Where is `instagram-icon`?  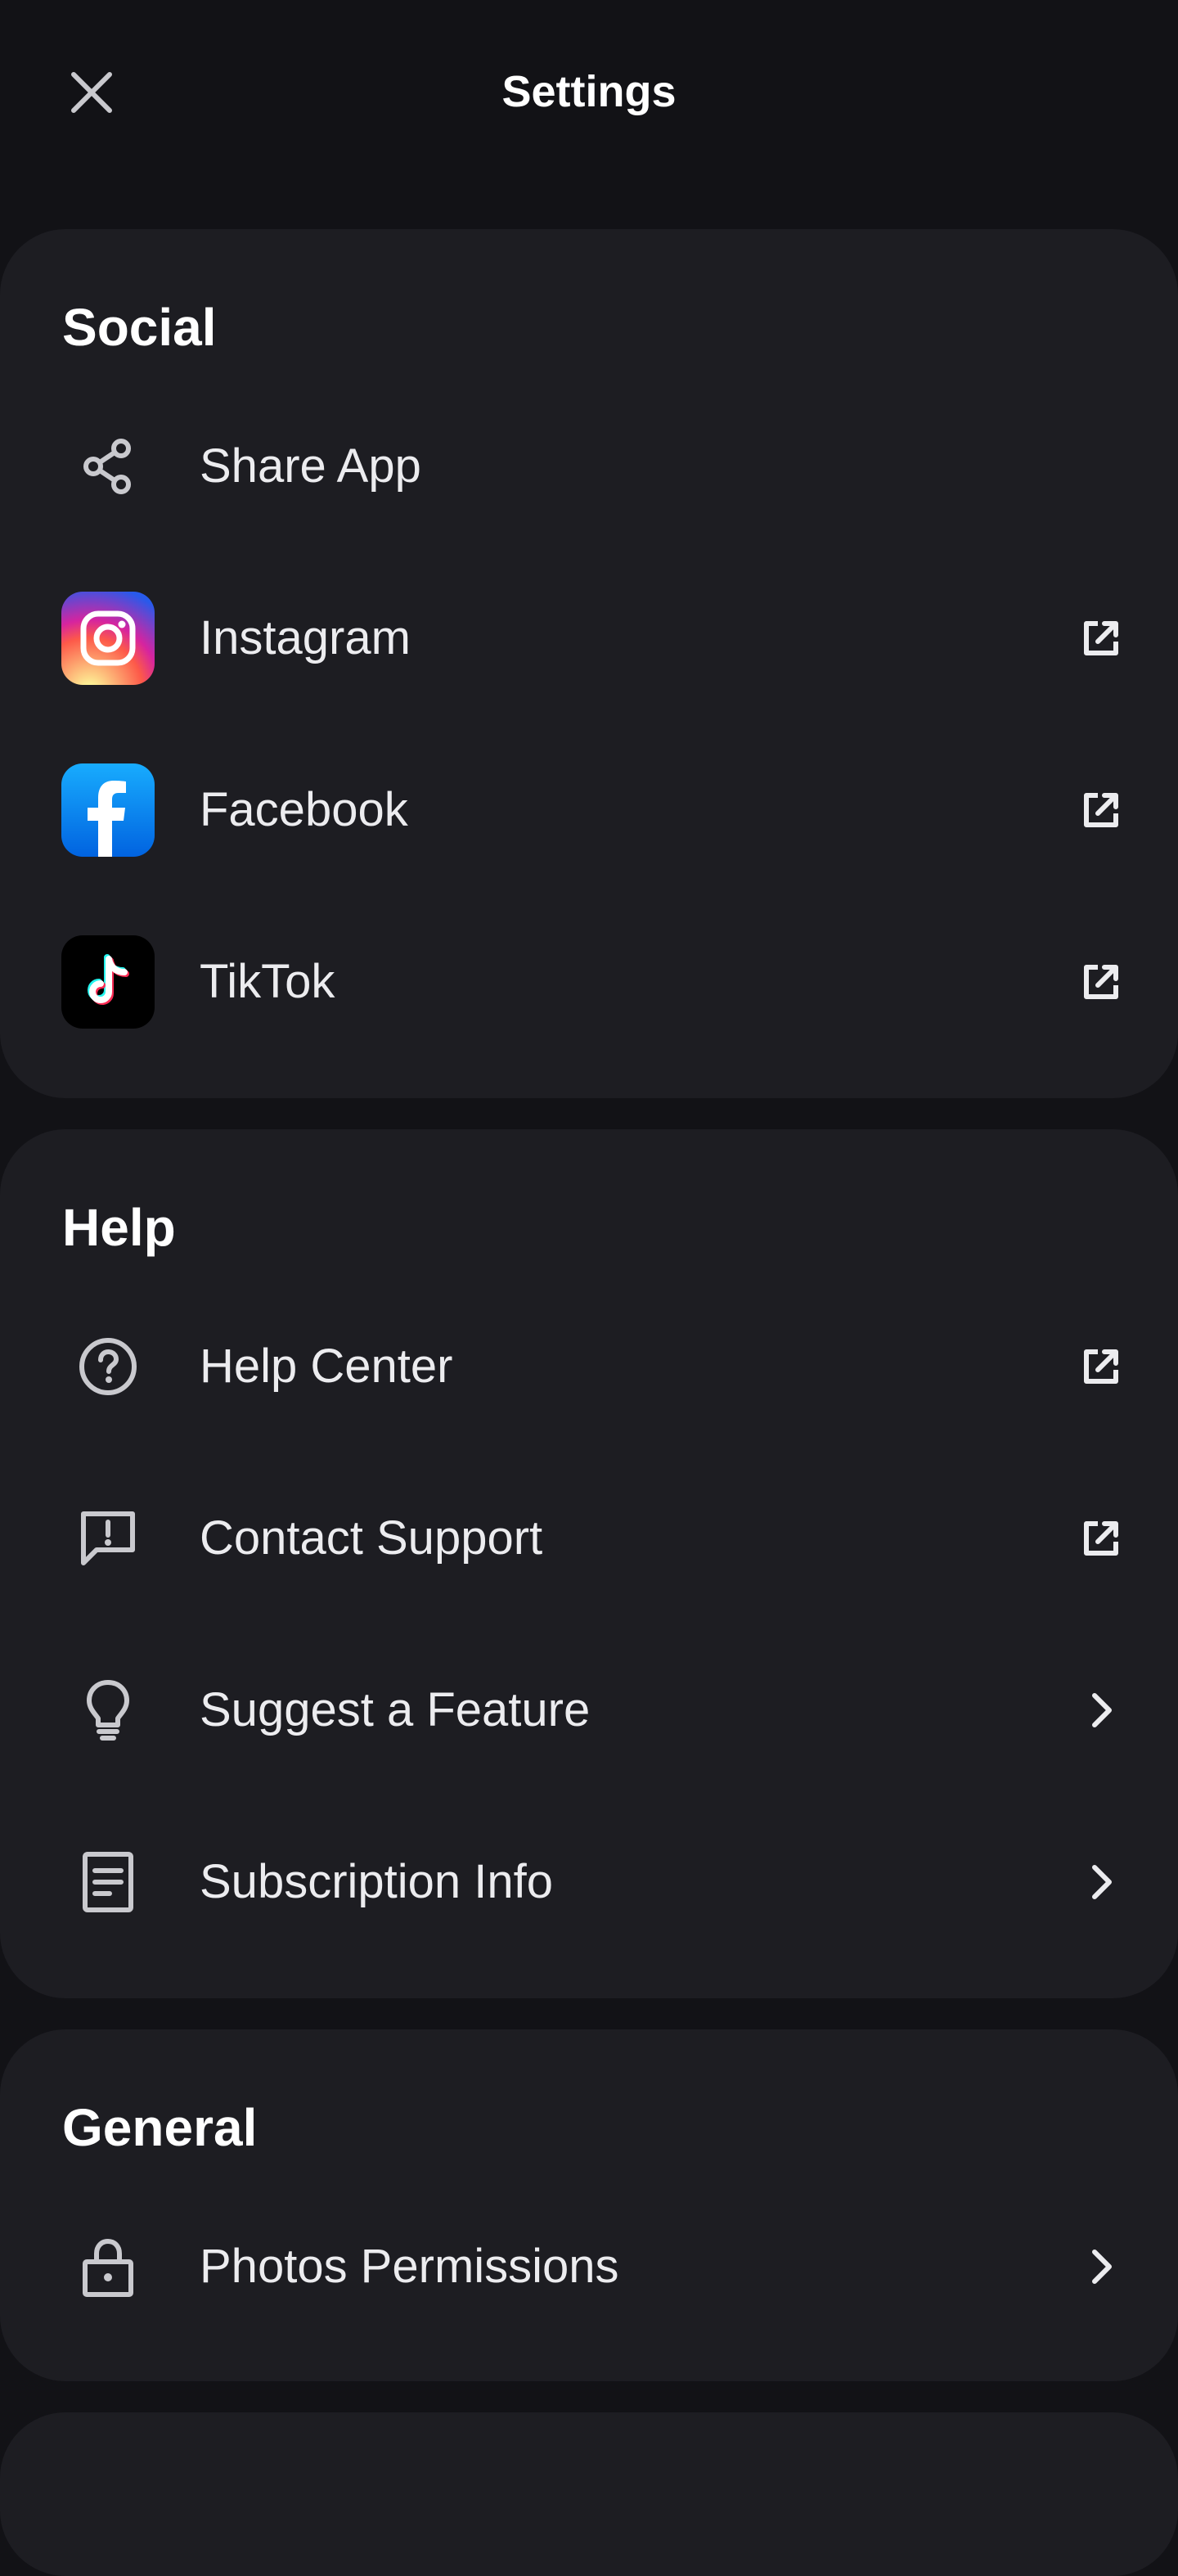 instagram-icon is located at coordinates (108, 638).